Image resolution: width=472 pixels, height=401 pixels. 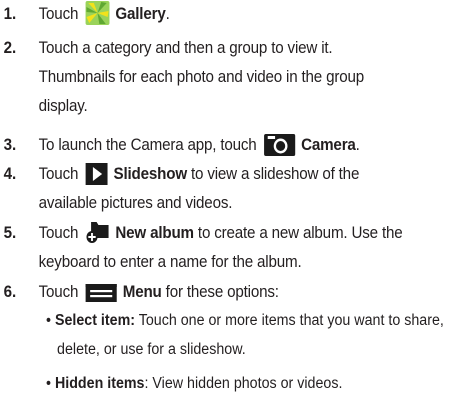 What do you see at coordinates (97, 18) in the screenshot?
I see `gallery-icon` at bounding box center [97, 18].